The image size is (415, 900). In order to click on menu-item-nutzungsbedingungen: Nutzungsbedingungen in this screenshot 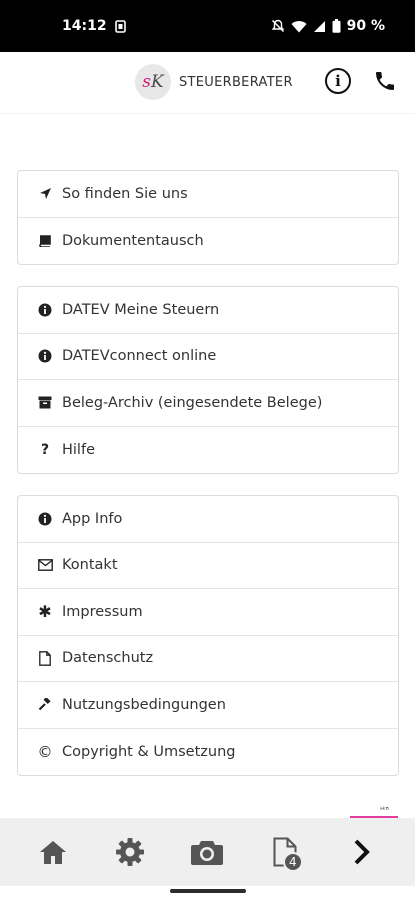, I will do `click(208, 705)`.